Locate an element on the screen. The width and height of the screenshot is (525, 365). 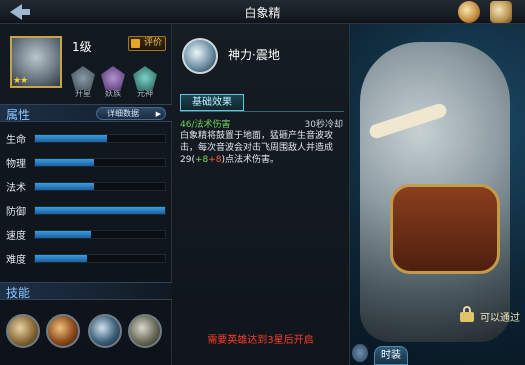
attributes-title: 属性 is located at coordinates (18, 115).